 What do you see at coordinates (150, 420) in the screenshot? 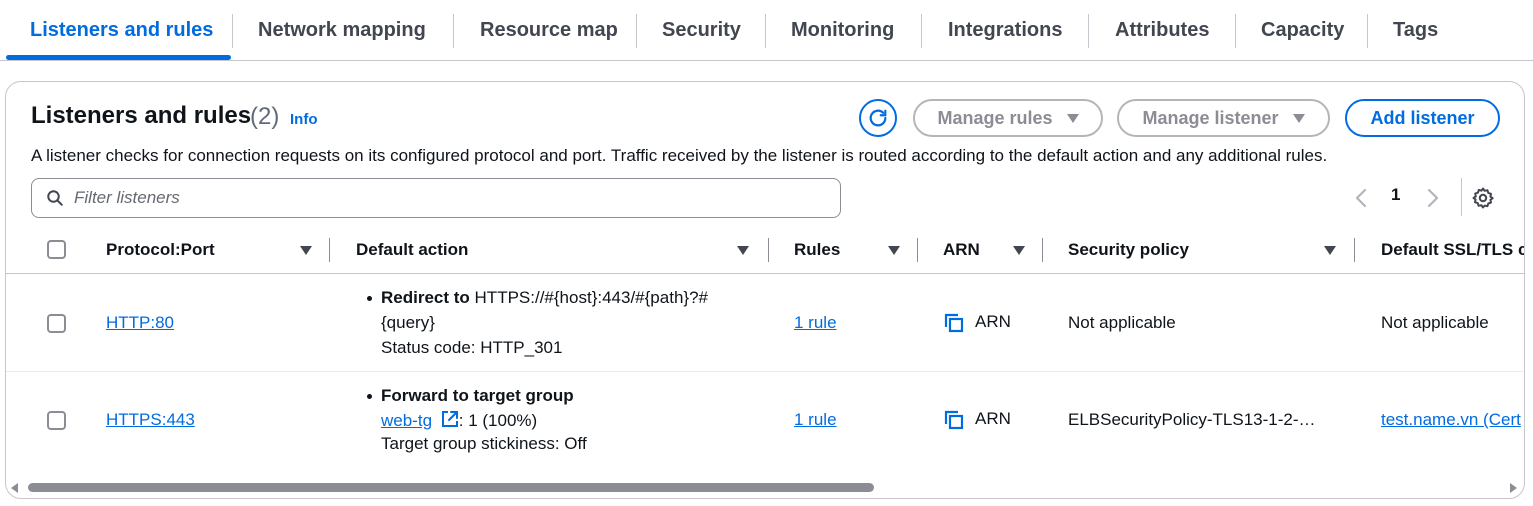
I see `protocol-port-link: HTTPS:443` at bounding box center [150, 420].